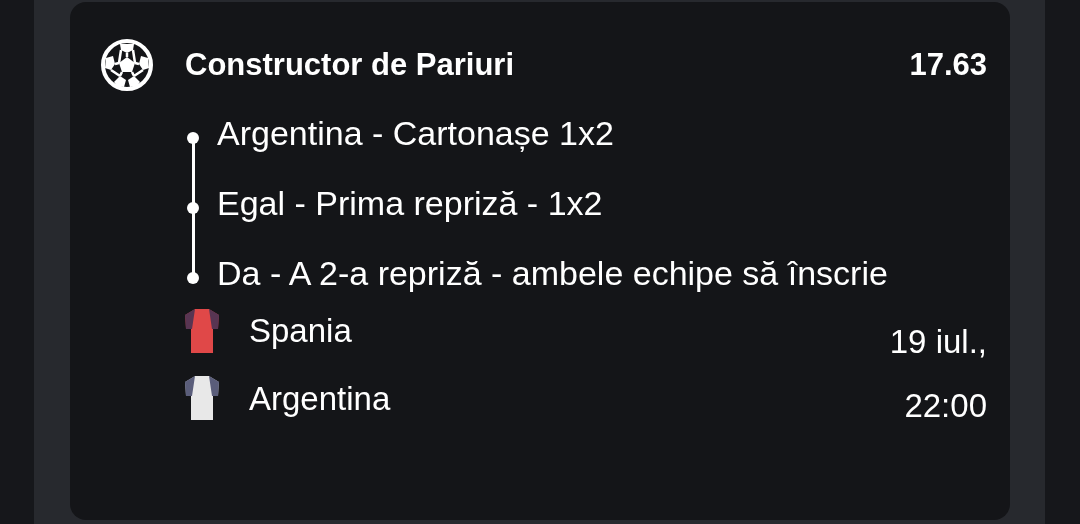  Describe the element at coordinates (300, 331) in the screenshot. I see `team-name: Spania` at that location.